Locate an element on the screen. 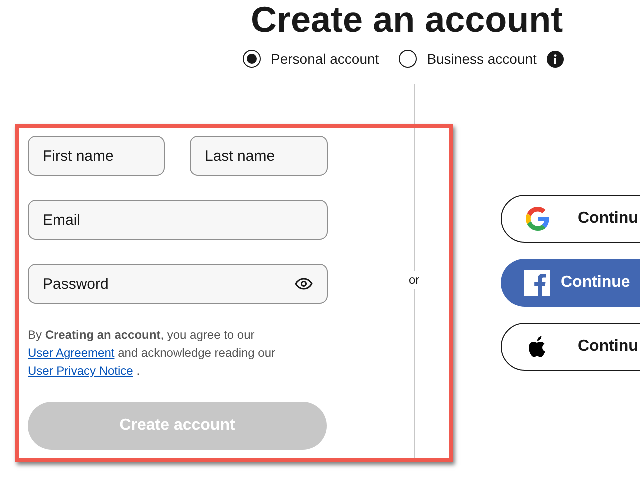  input-field: First name is located at coordinates (96, 156).